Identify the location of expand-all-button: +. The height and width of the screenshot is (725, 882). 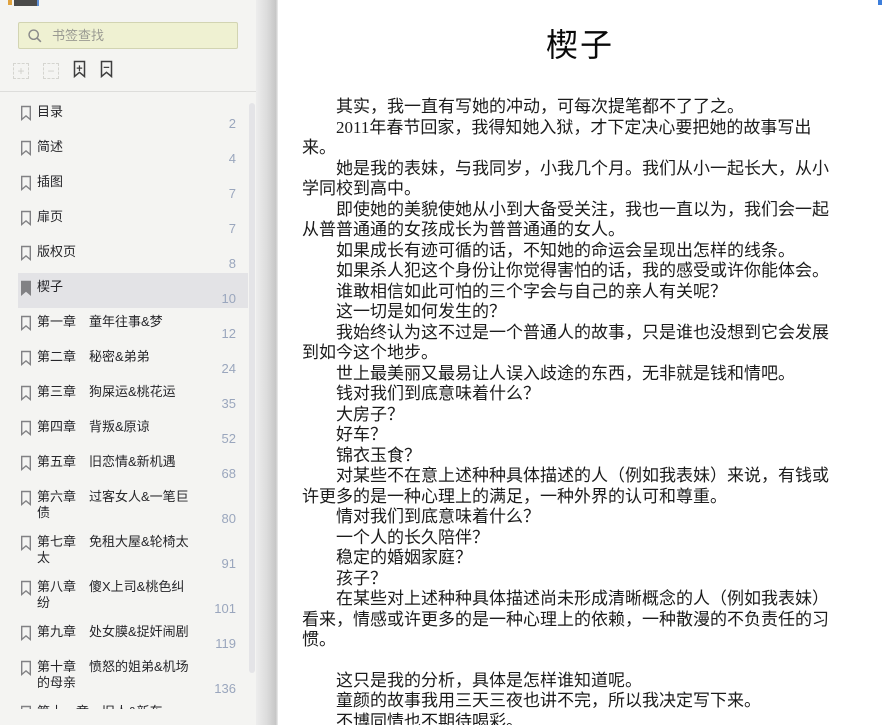
(21, 70).